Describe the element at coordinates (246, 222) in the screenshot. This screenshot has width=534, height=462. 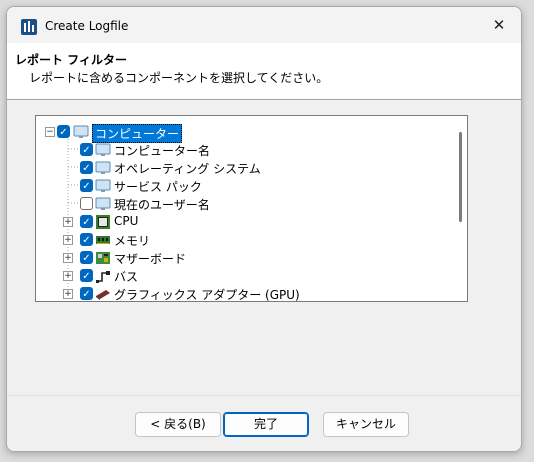
I see `tree-item-cpu: + ✓ CPU` at that location.